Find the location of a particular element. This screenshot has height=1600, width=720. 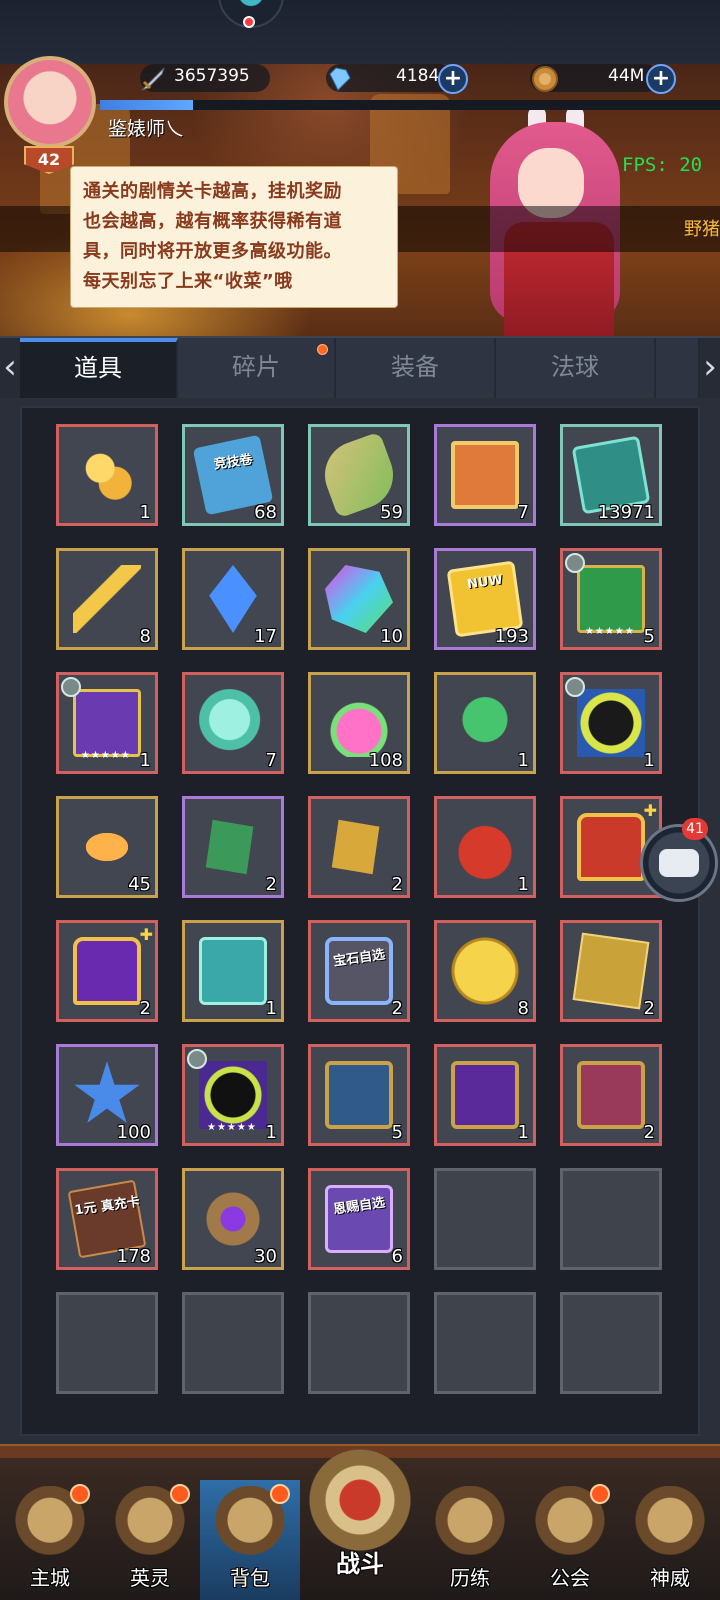

nav-label: 英灵 is located at coordinates (150, 1578).